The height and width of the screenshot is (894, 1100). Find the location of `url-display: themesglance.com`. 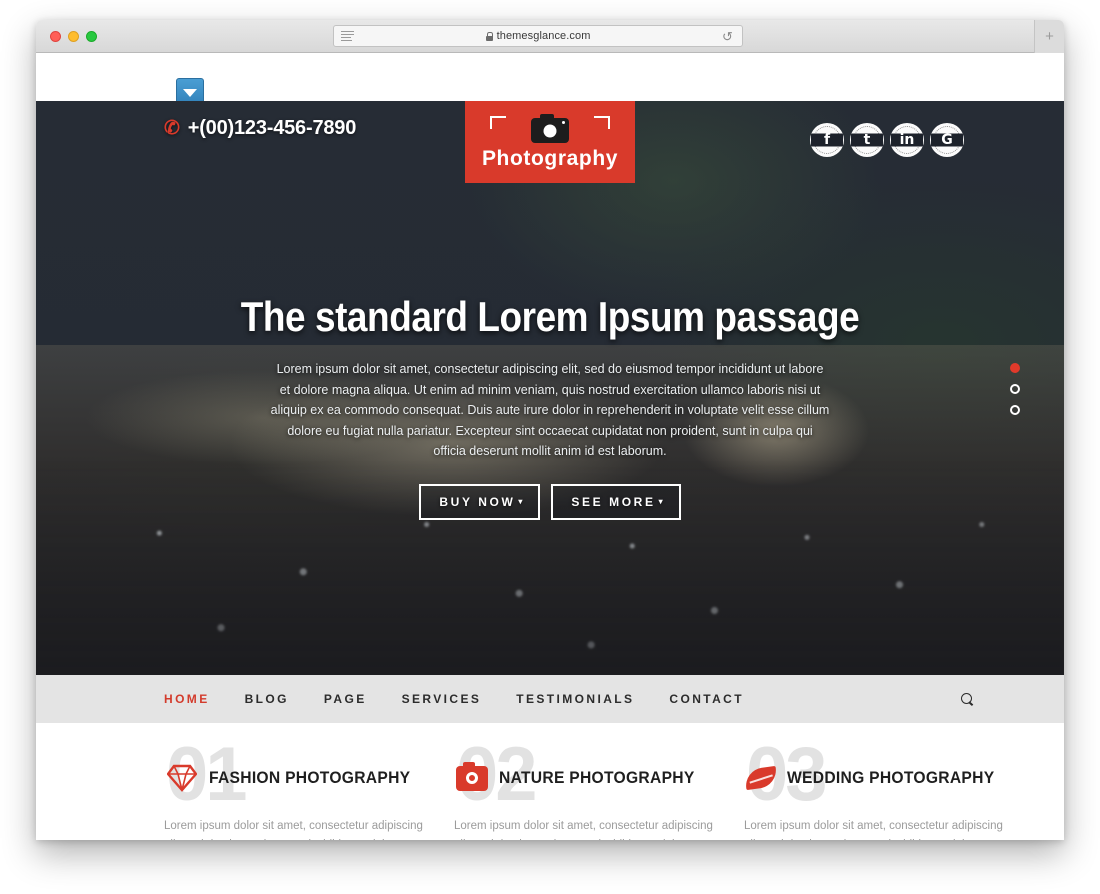

url-display: themesglance.com is located at coordinates (538, 36).